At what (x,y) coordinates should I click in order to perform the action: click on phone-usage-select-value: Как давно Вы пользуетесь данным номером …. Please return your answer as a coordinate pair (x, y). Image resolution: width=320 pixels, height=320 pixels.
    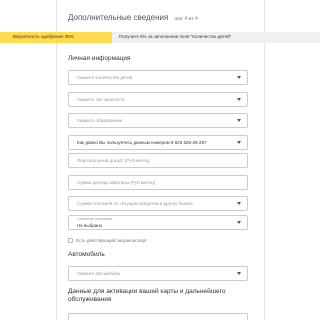
    Looking at the image, I should click on (142, 142).